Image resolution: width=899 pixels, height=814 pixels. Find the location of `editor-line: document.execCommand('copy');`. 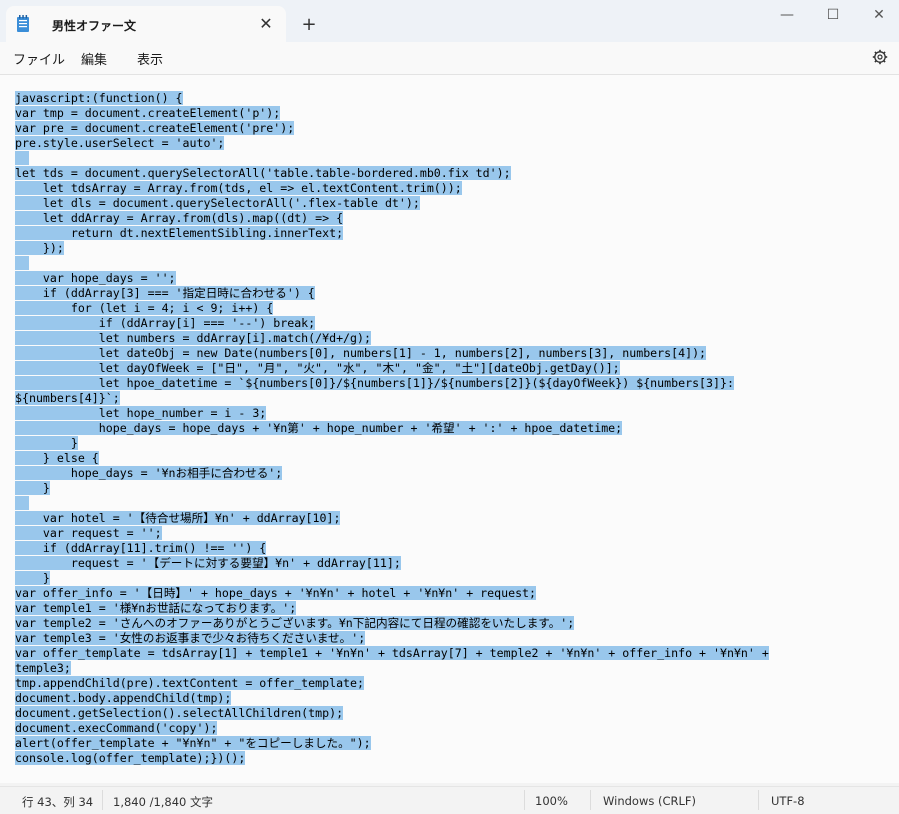

editor-line: document.execCommand('copy'); is located at coordinates (392, 728).